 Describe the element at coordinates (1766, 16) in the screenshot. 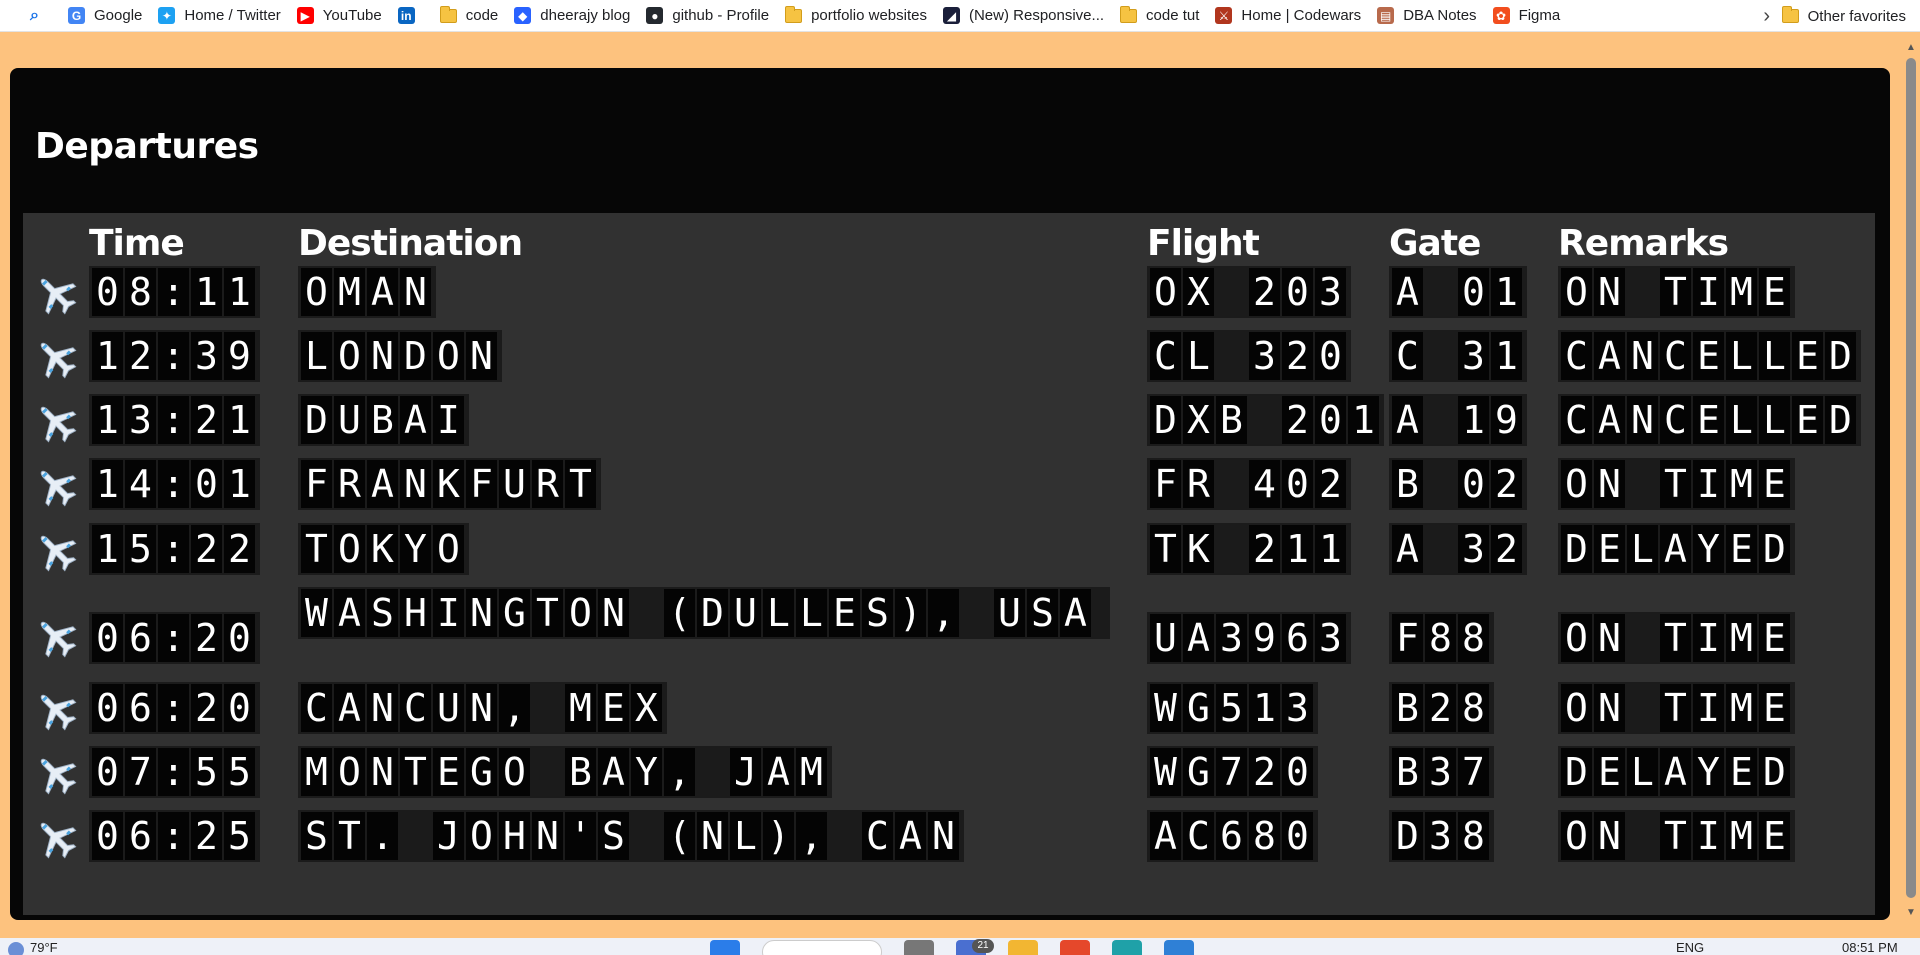

I see `bookmarks-overflow-chevron-icon: ›` at that location.